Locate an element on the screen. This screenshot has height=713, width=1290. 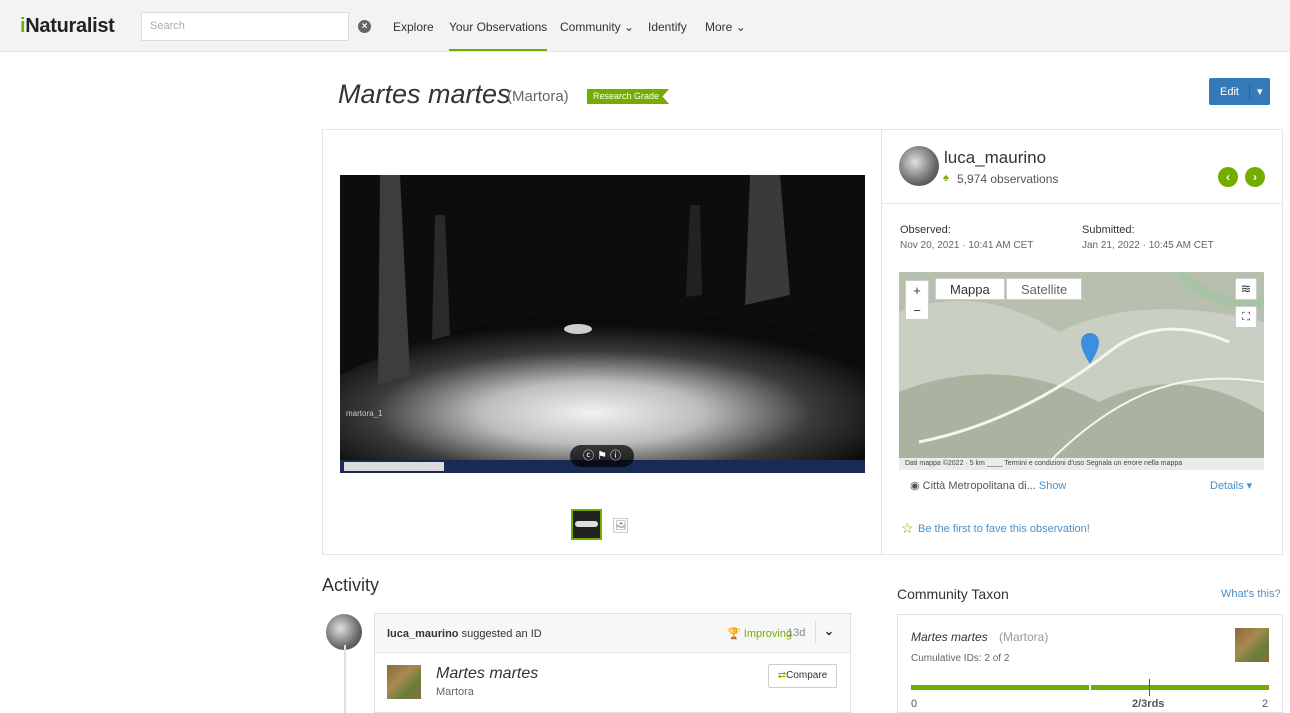
compare-icon: ⇄ is located at coordinates (782, 675).